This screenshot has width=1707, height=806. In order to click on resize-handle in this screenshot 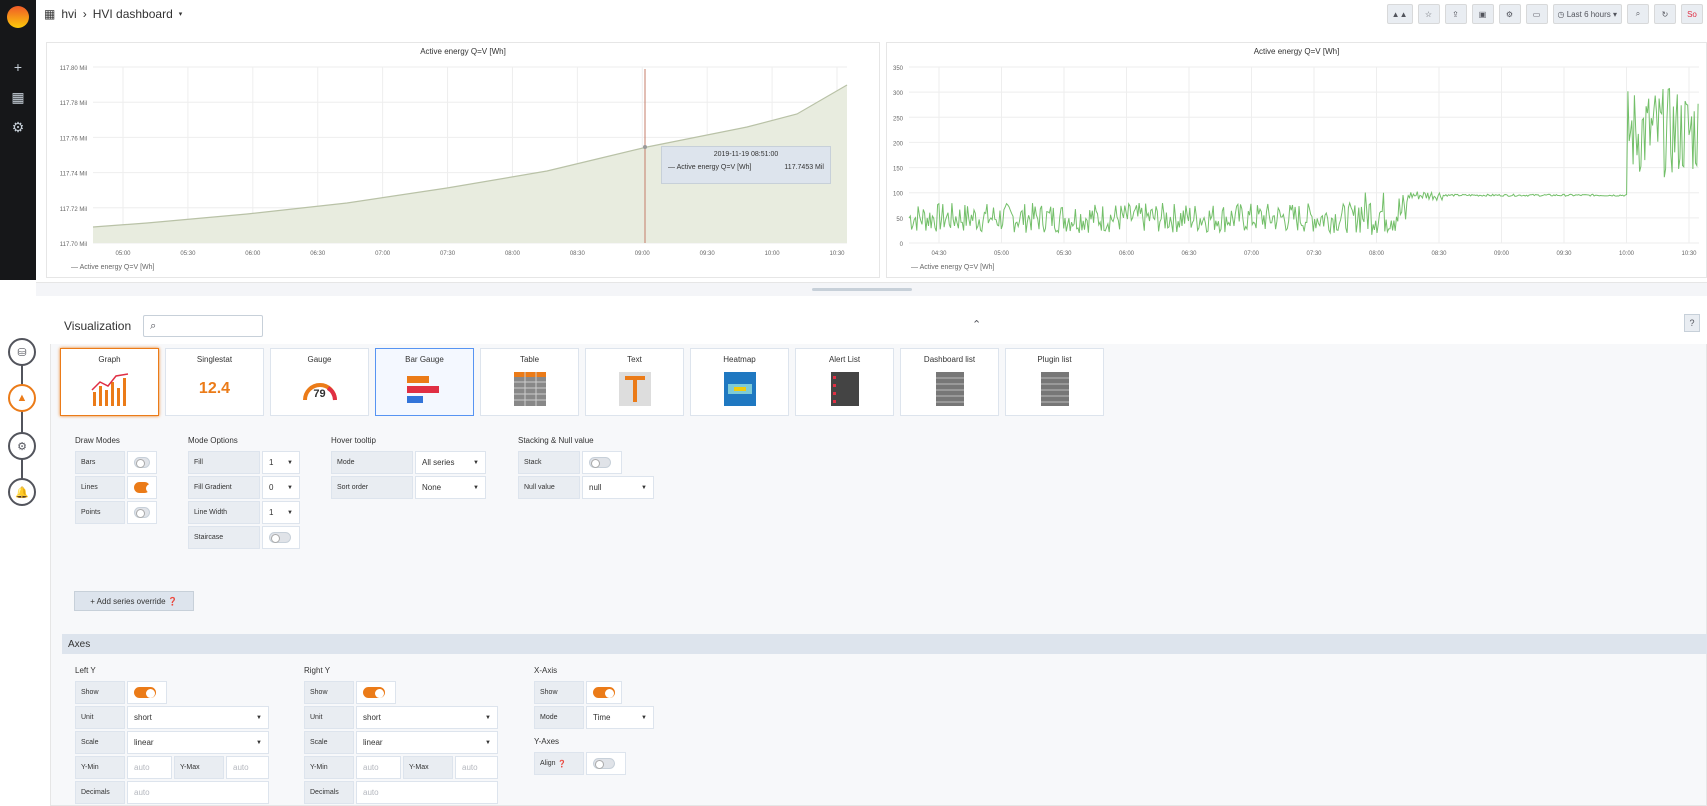, I will do `click(862, 289)`.